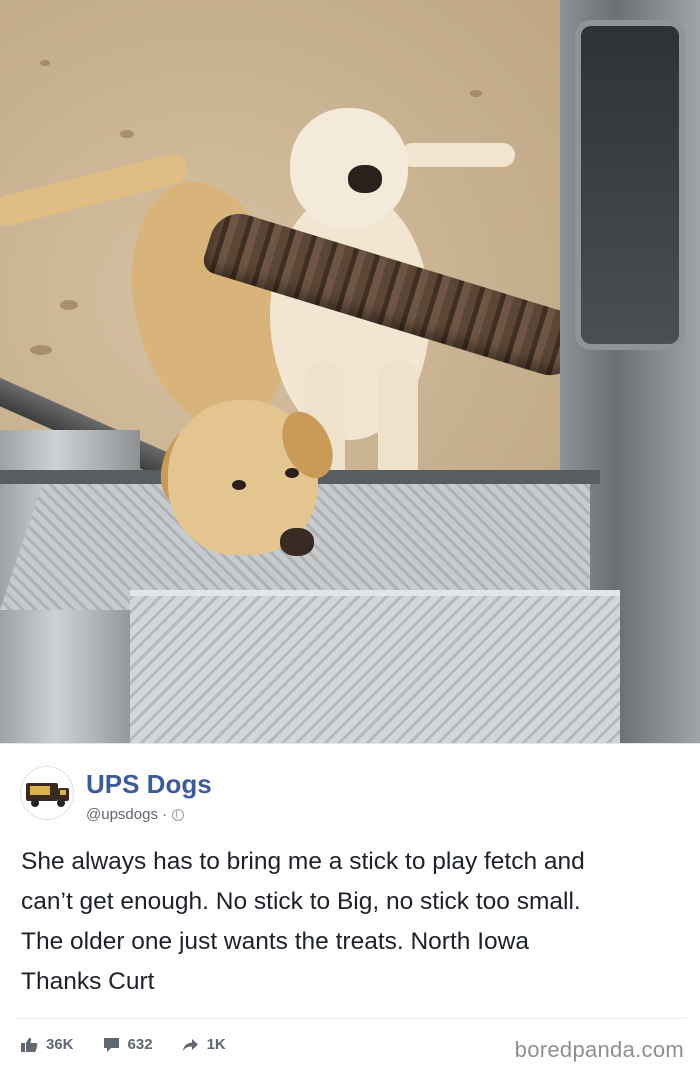 Image resolution: width=700 pixels, height=1074 pixels. I want to click on likes-count: 36K, so click(47, 1044).